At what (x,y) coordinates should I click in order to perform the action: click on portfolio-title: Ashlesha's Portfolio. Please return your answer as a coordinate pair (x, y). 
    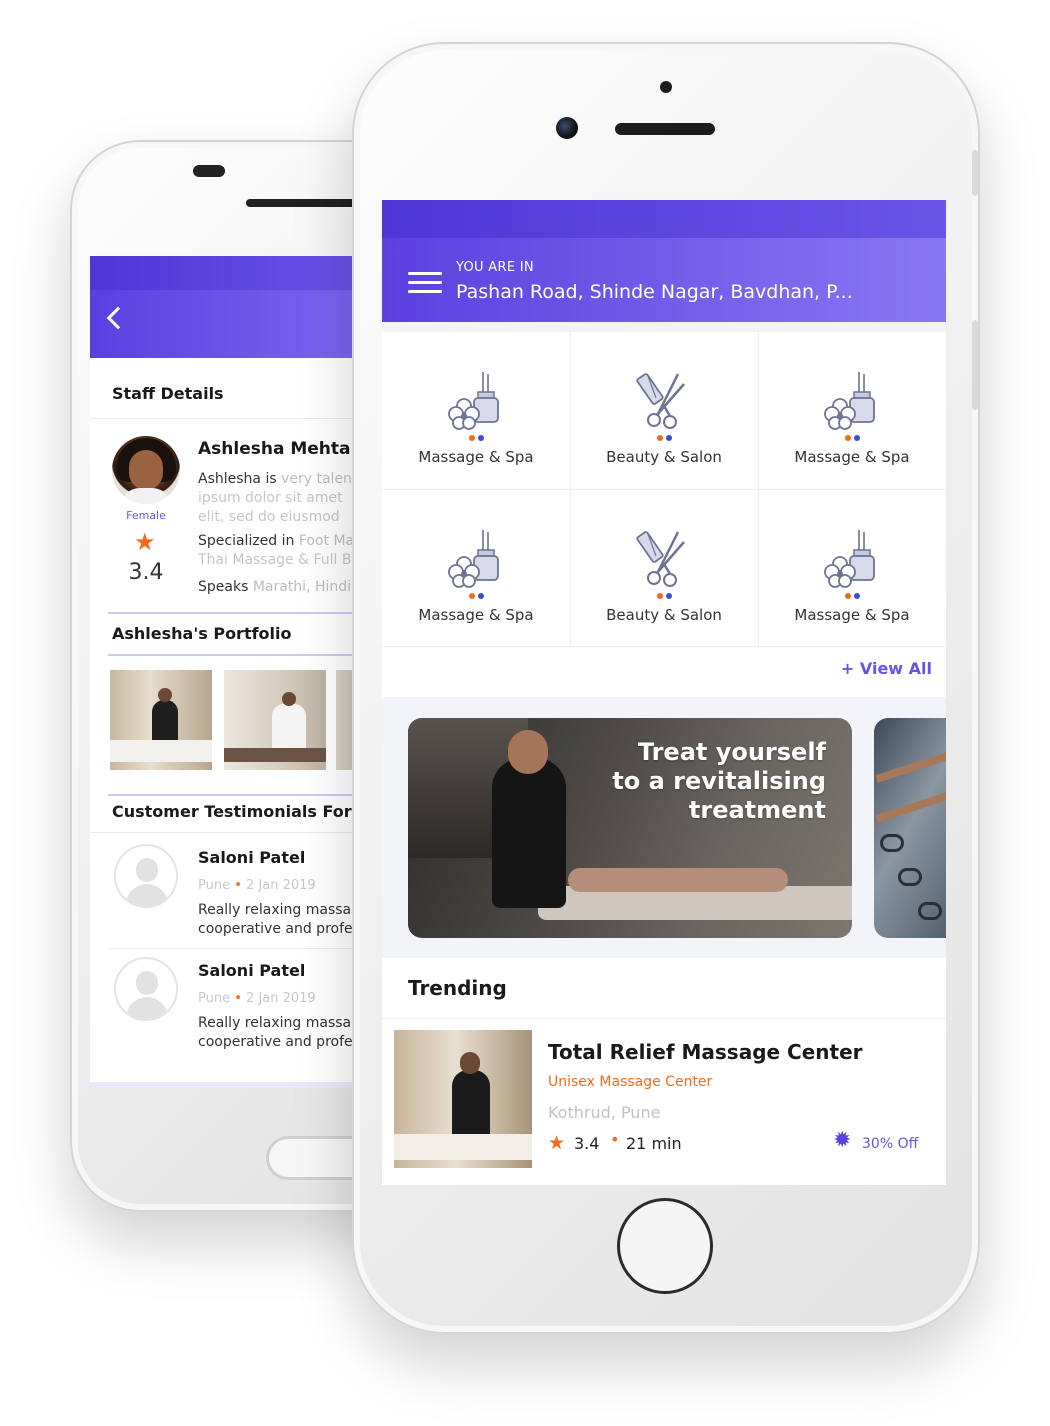
    Looking at the image, I should click on (202, 633).